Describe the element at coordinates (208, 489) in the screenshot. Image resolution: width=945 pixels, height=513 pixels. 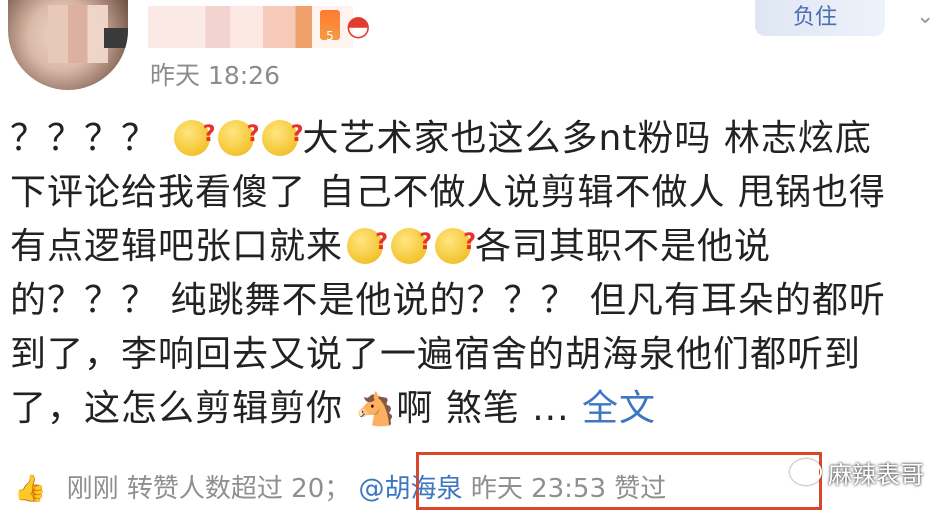
I see `footer-status: 刚刚 转赞人数超过 20；` at that location.